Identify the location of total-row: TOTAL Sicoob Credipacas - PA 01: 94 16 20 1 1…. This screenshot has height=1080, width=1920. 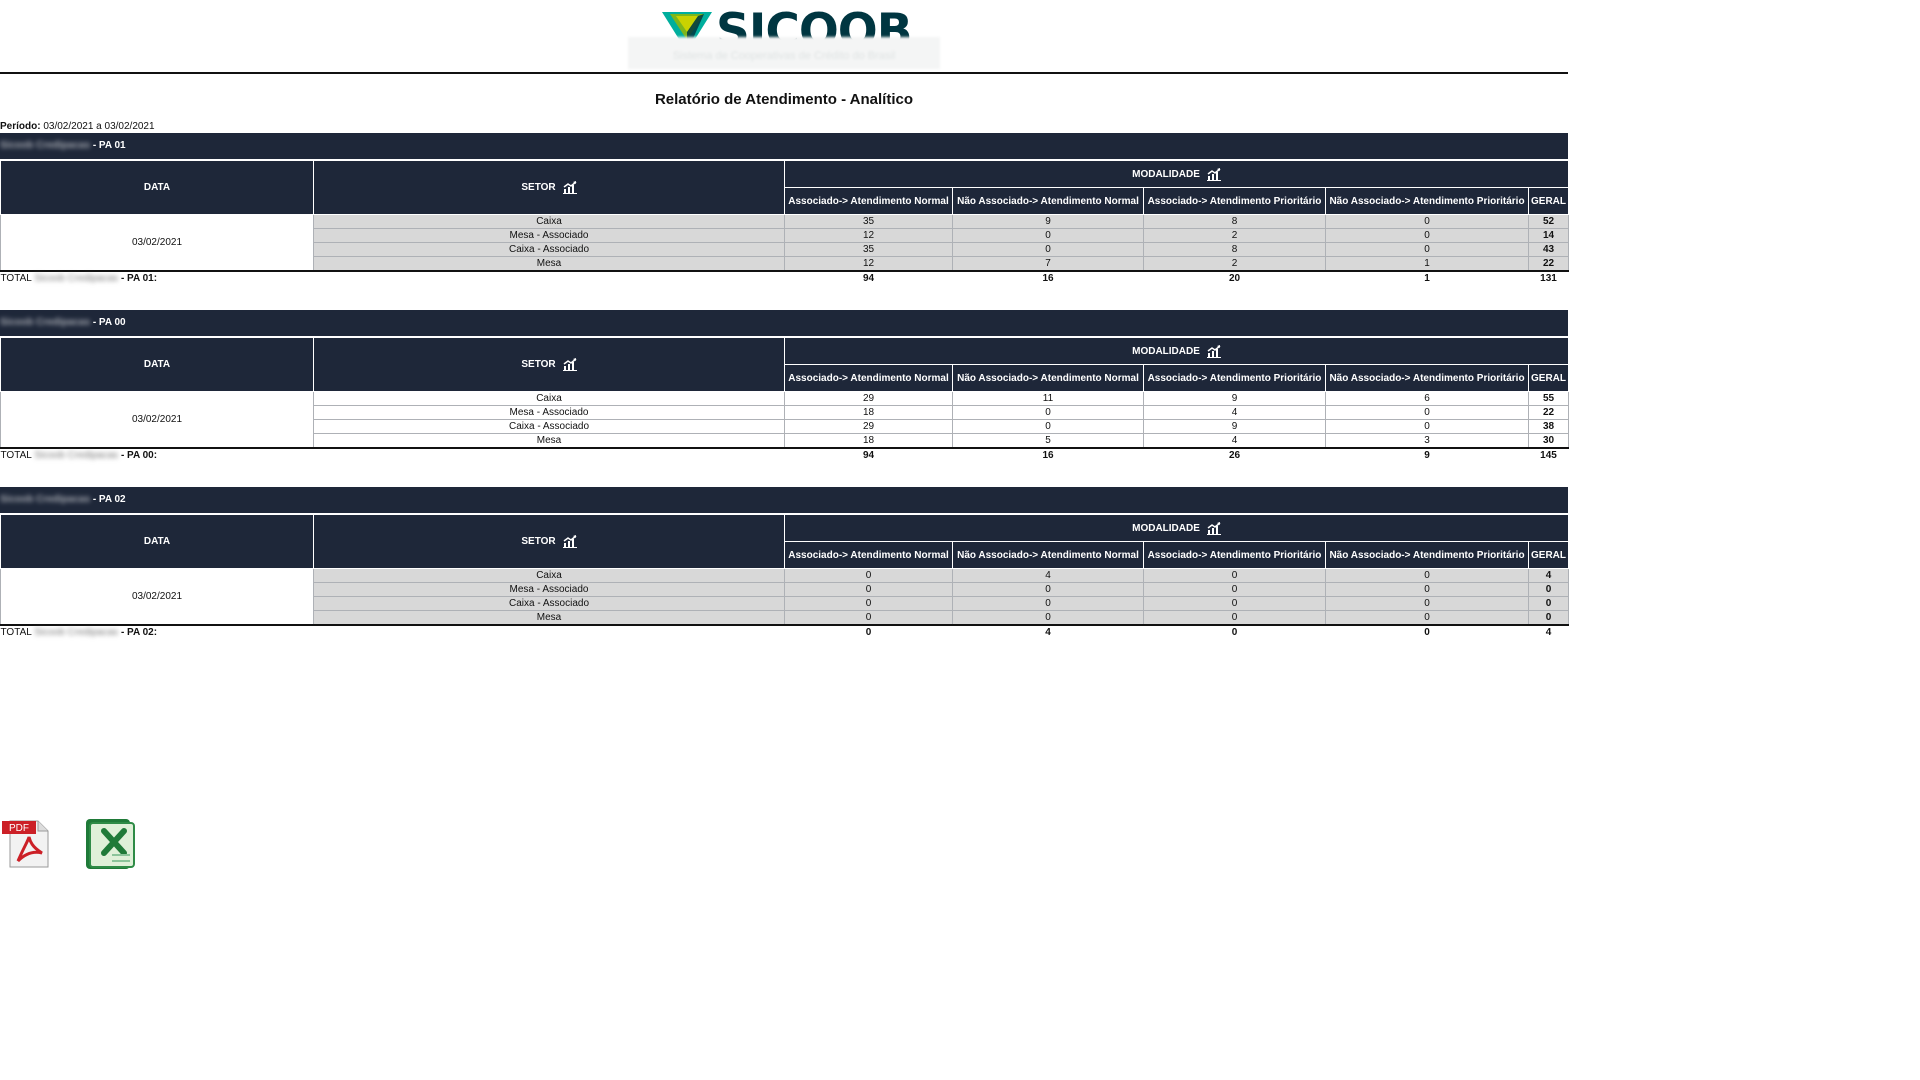
(784, 277).